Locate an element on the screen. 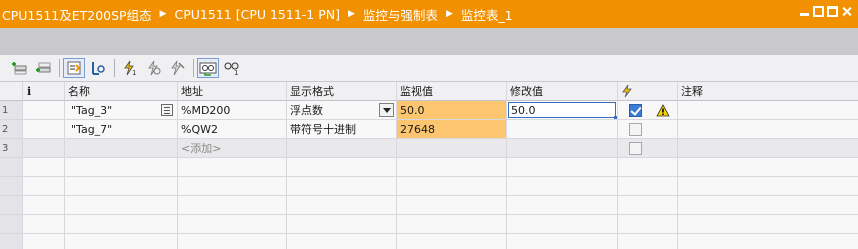 This screenshot has height=249, width=858. insert-row-button is located at coordinates (19, 68).